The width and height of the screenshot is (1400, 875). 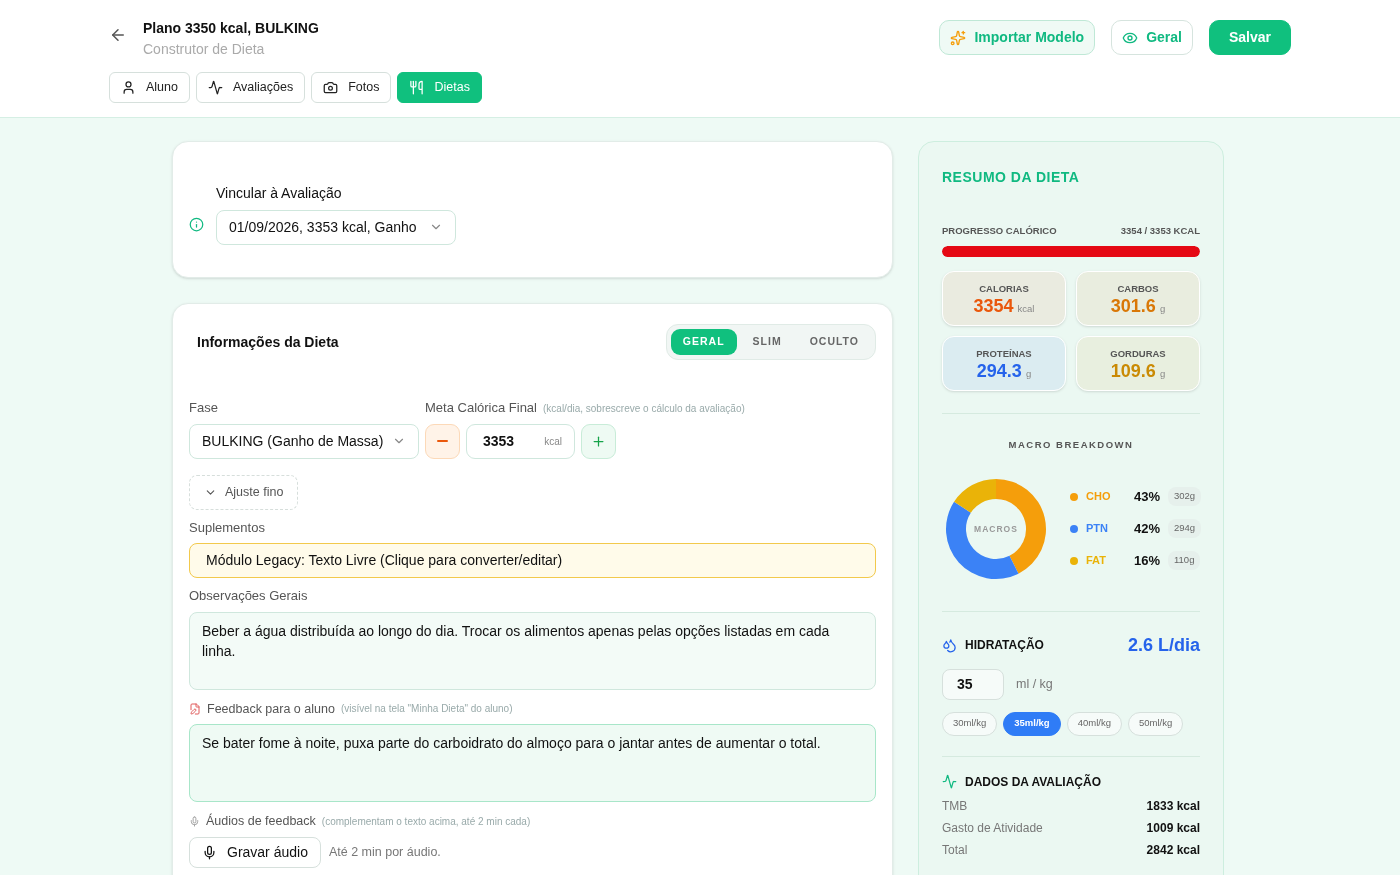 What do you see at coordinates (1173, 850) in the screenshot?
I see `assessment-value: 2842 kcal` at bounding box center [1173, 850].